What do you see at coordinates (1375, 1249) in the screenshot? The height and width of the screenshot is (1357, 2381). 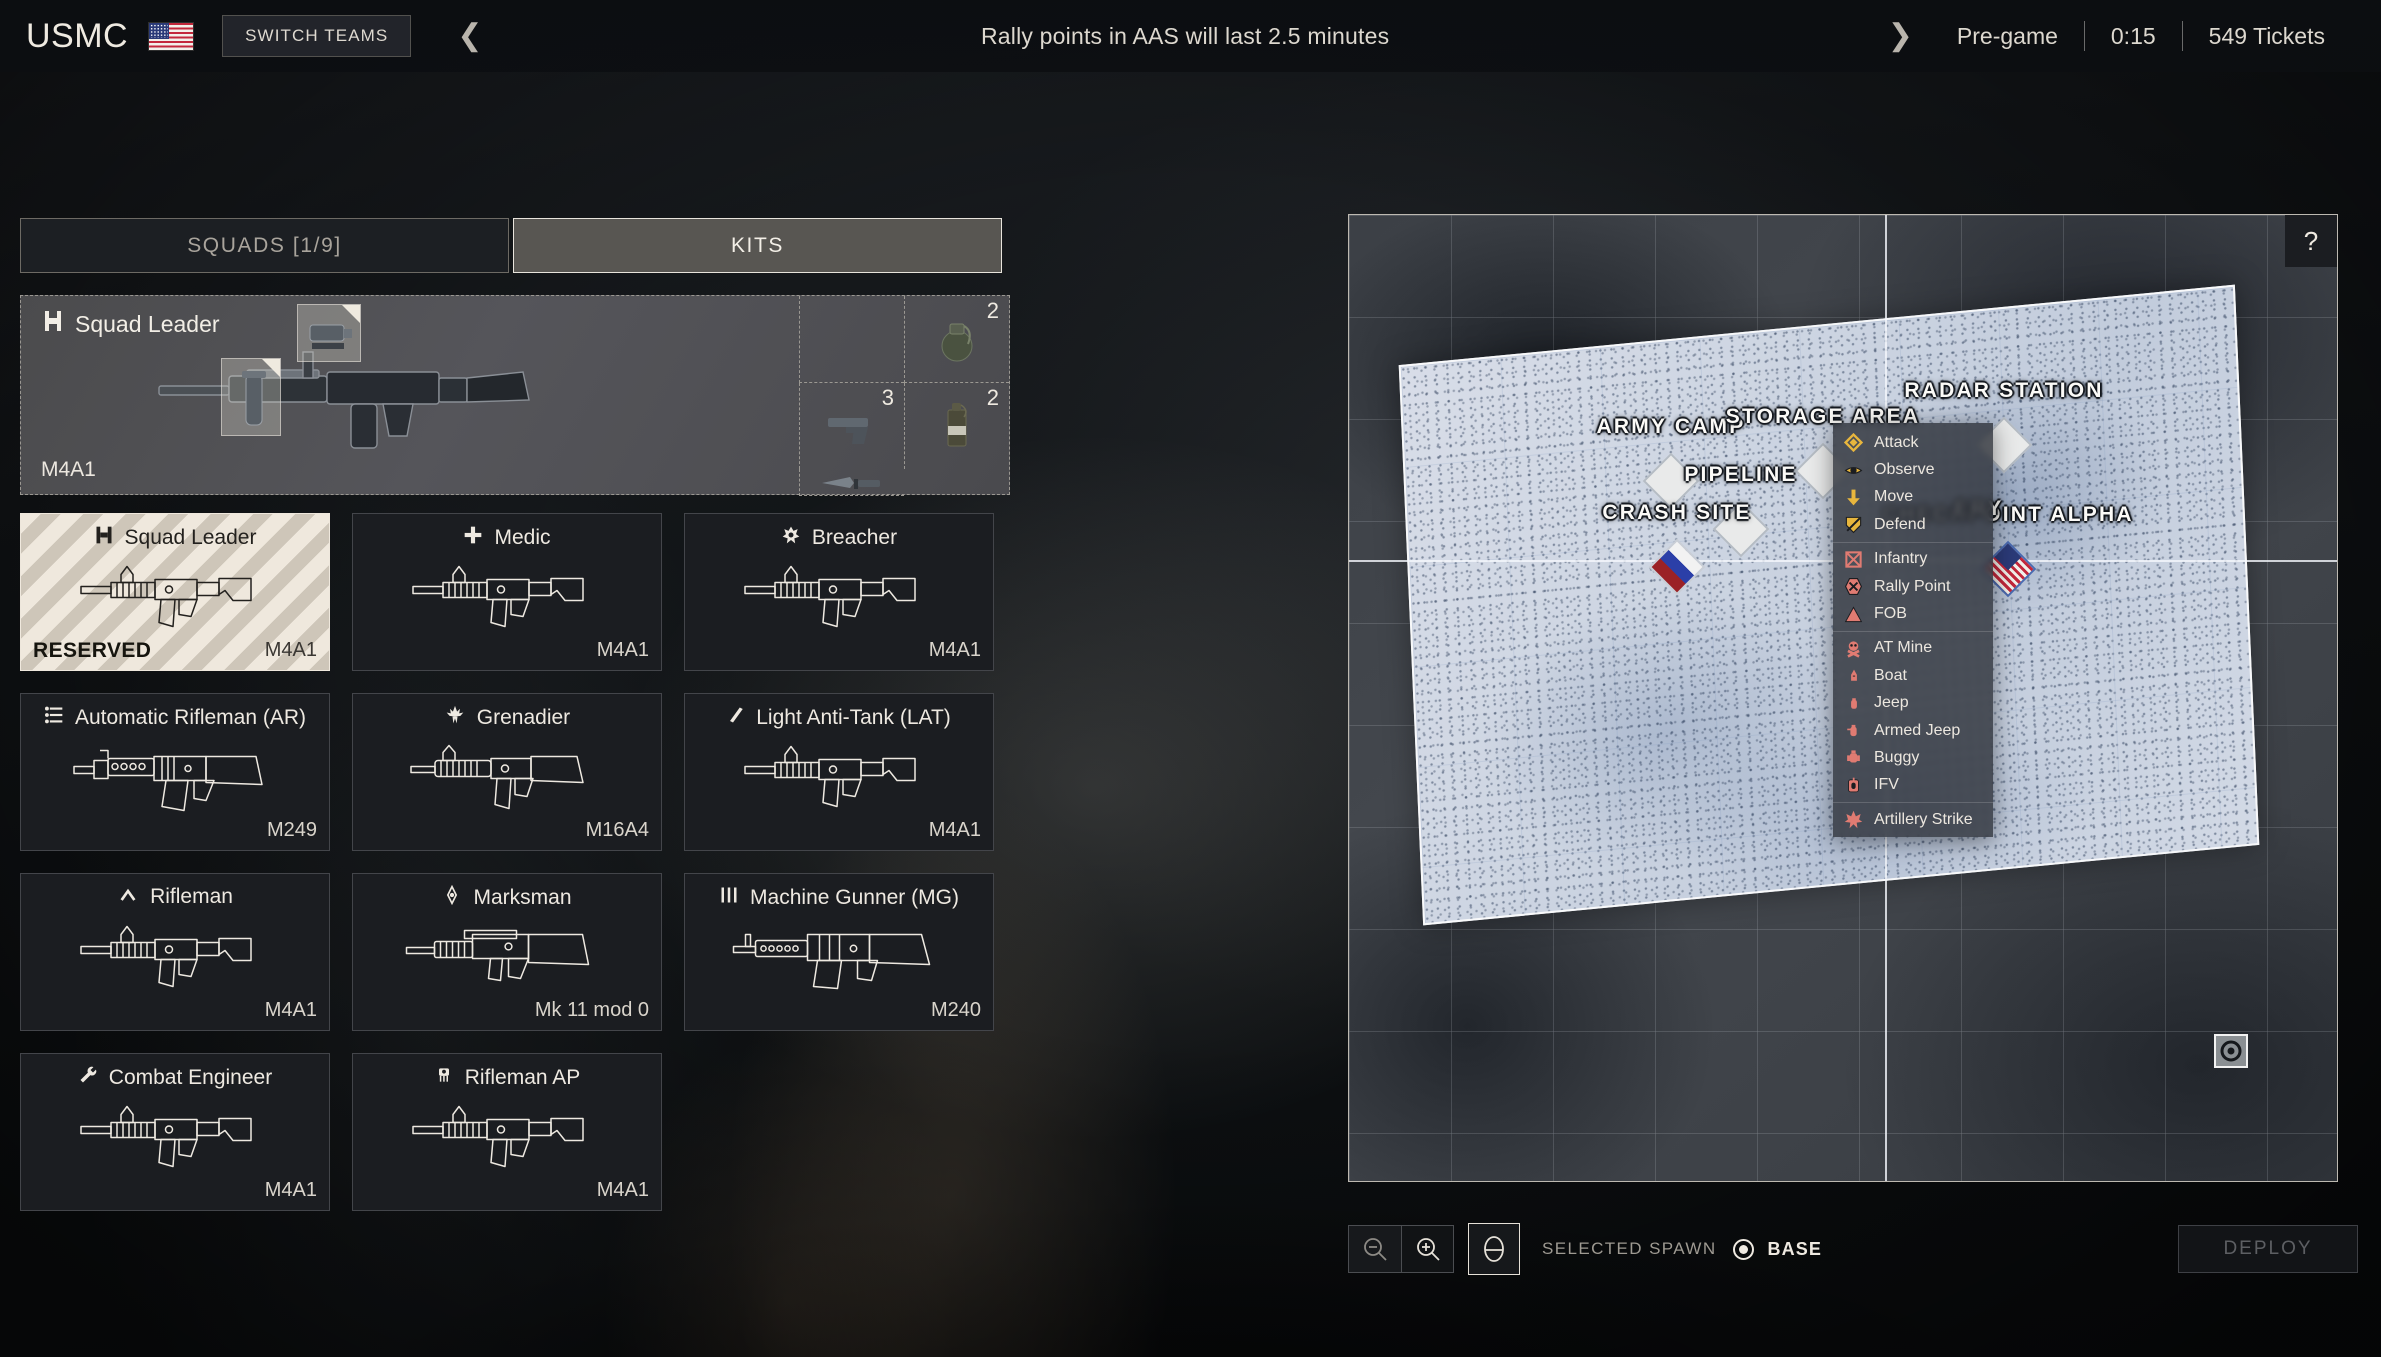 I see `zoom-out-icon` at bounding box center [1375, 1249].